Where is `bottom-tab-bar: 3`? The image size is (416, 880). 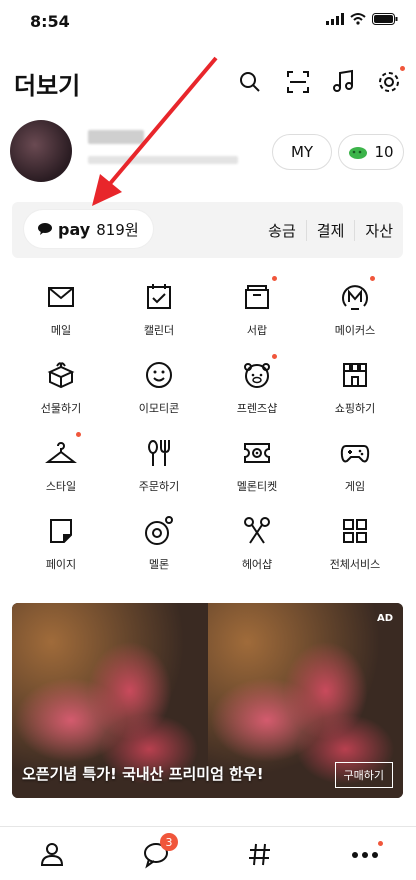 bottom-tab-bar: 3 is located at coordinates (208, 853).